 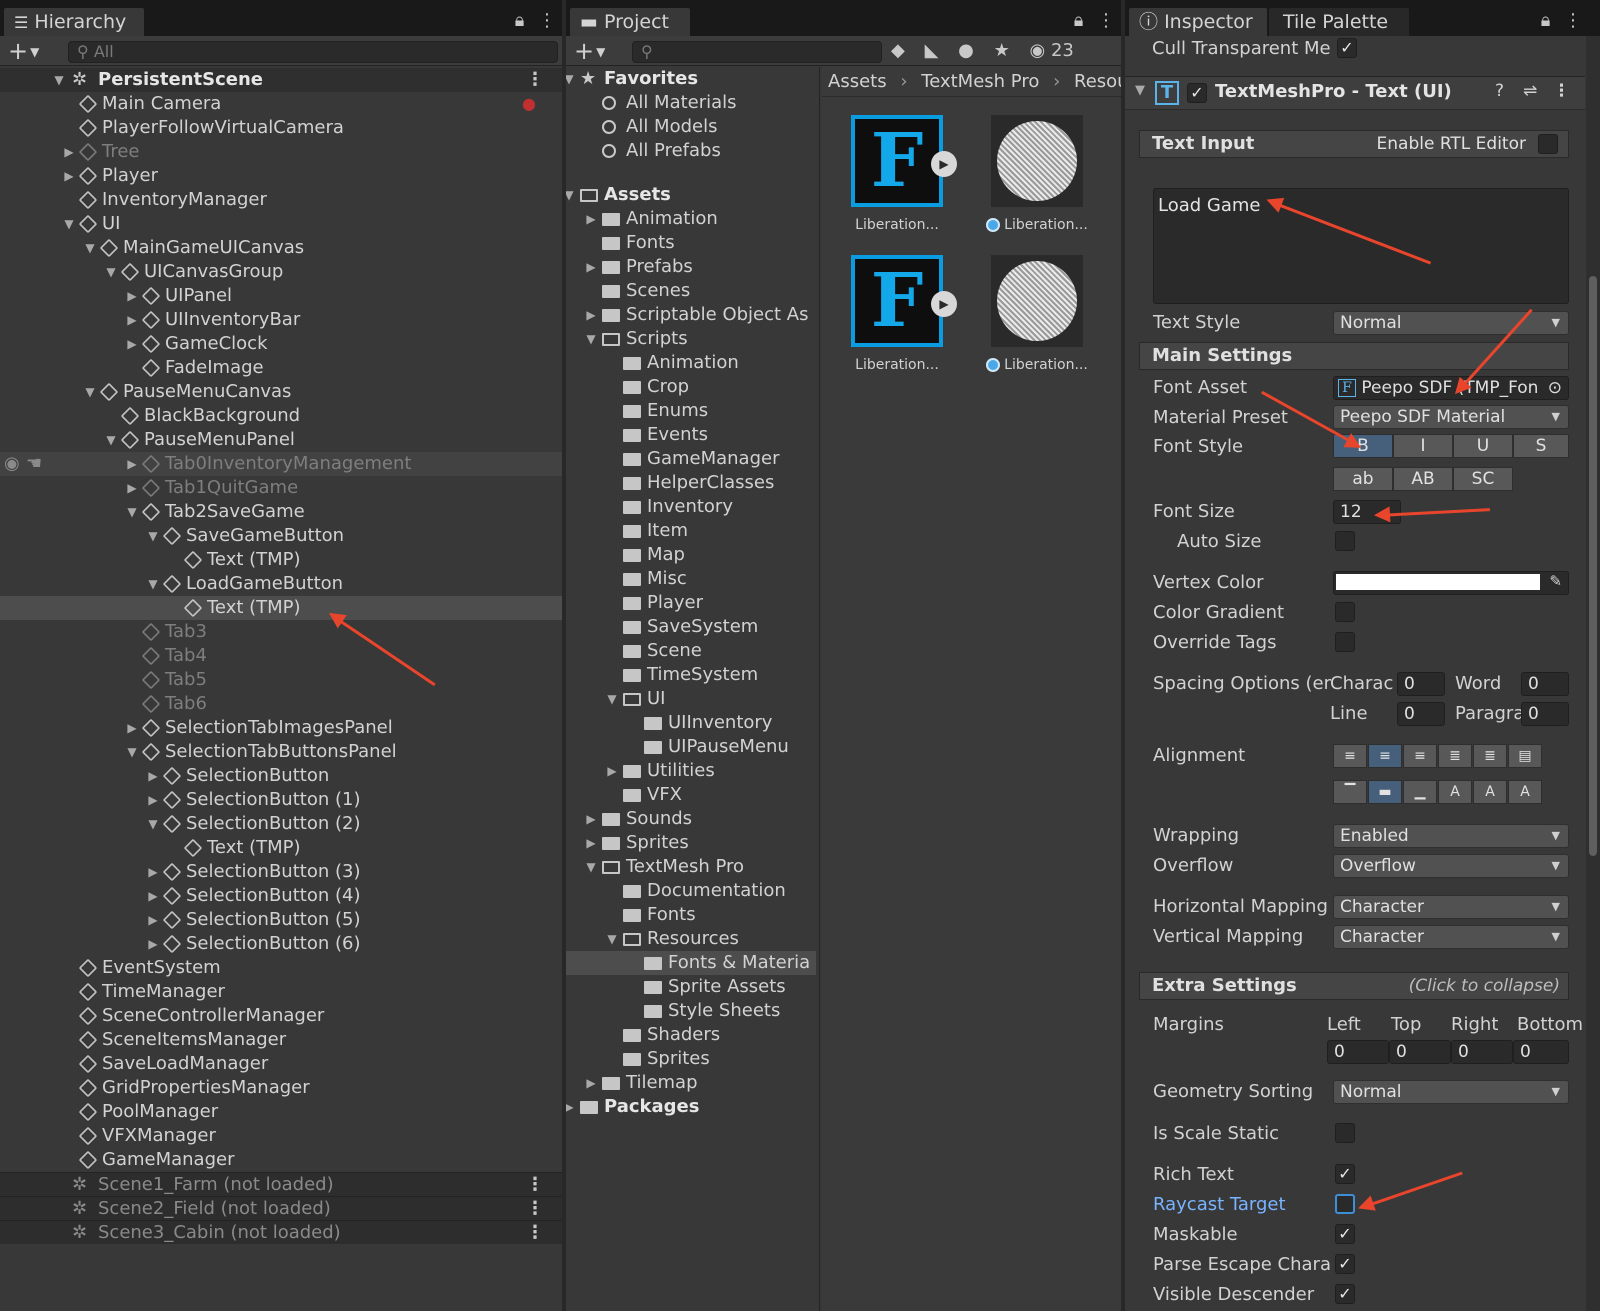 What do you see at coordinates (944, 304) in the screenshot?
I see `play-icon: ▶` at bounding box center [944, 304].